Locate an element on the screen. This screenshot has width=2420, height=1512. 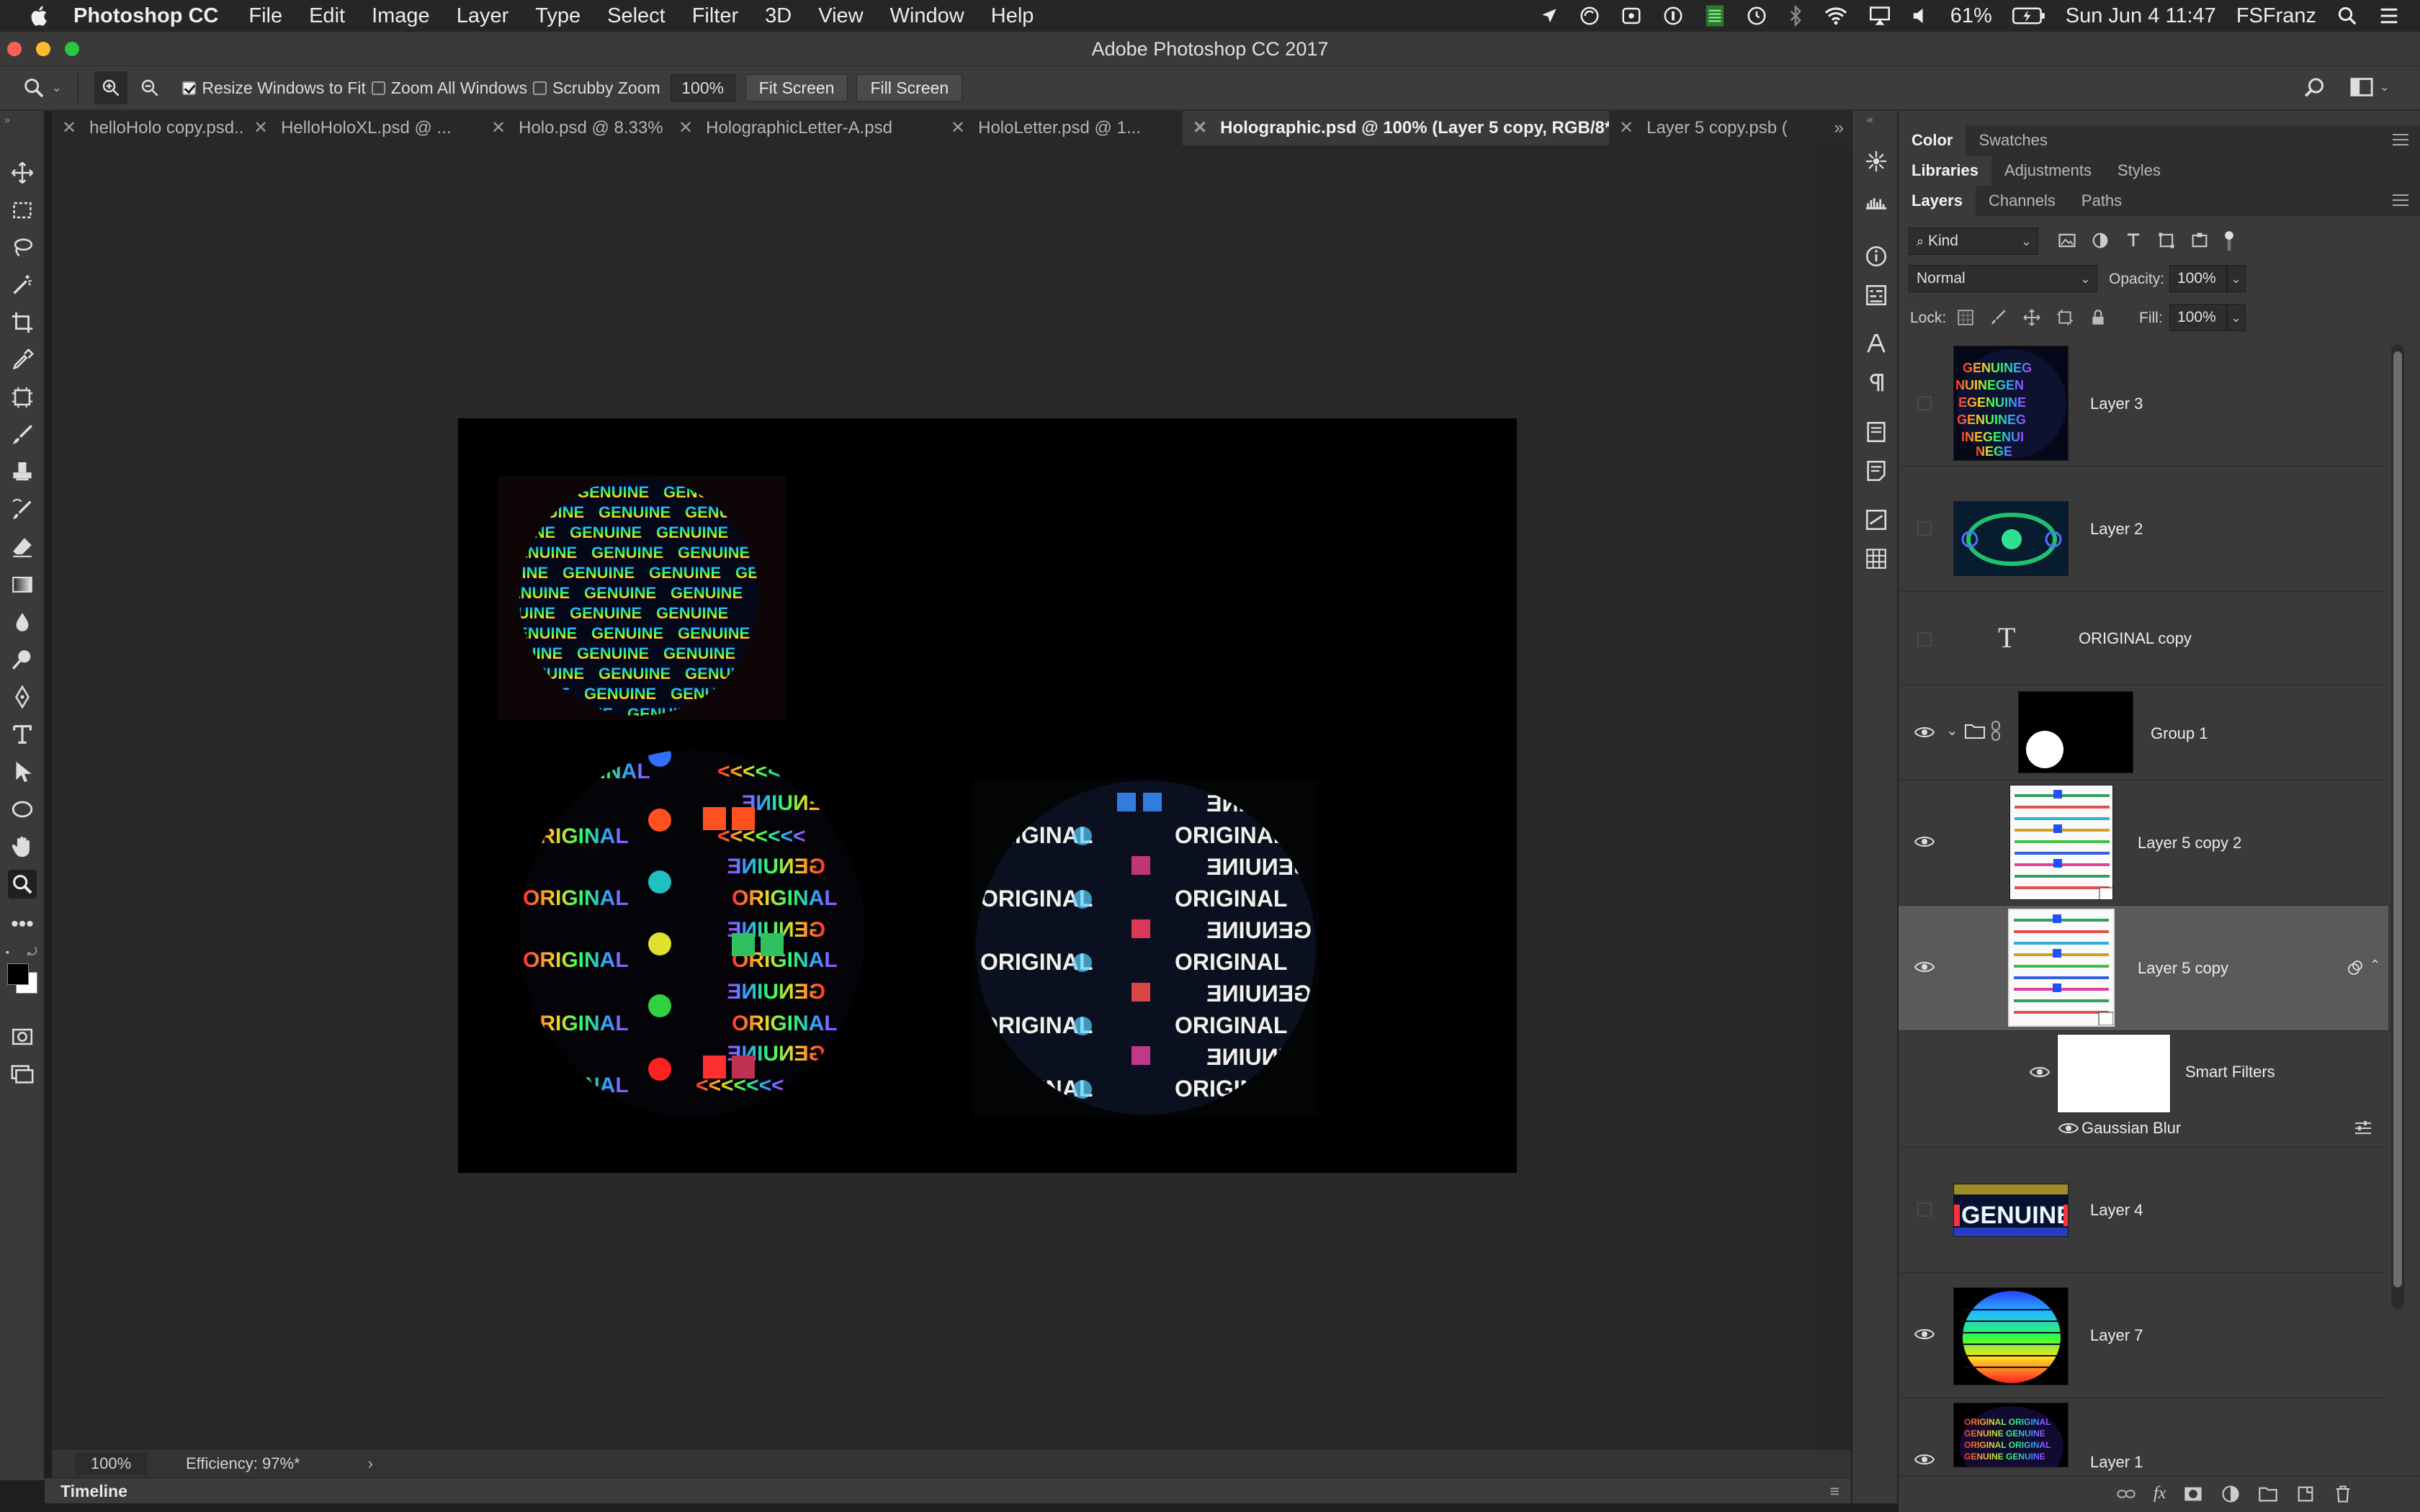
notes-icon is located at coordinates (1876, 471).